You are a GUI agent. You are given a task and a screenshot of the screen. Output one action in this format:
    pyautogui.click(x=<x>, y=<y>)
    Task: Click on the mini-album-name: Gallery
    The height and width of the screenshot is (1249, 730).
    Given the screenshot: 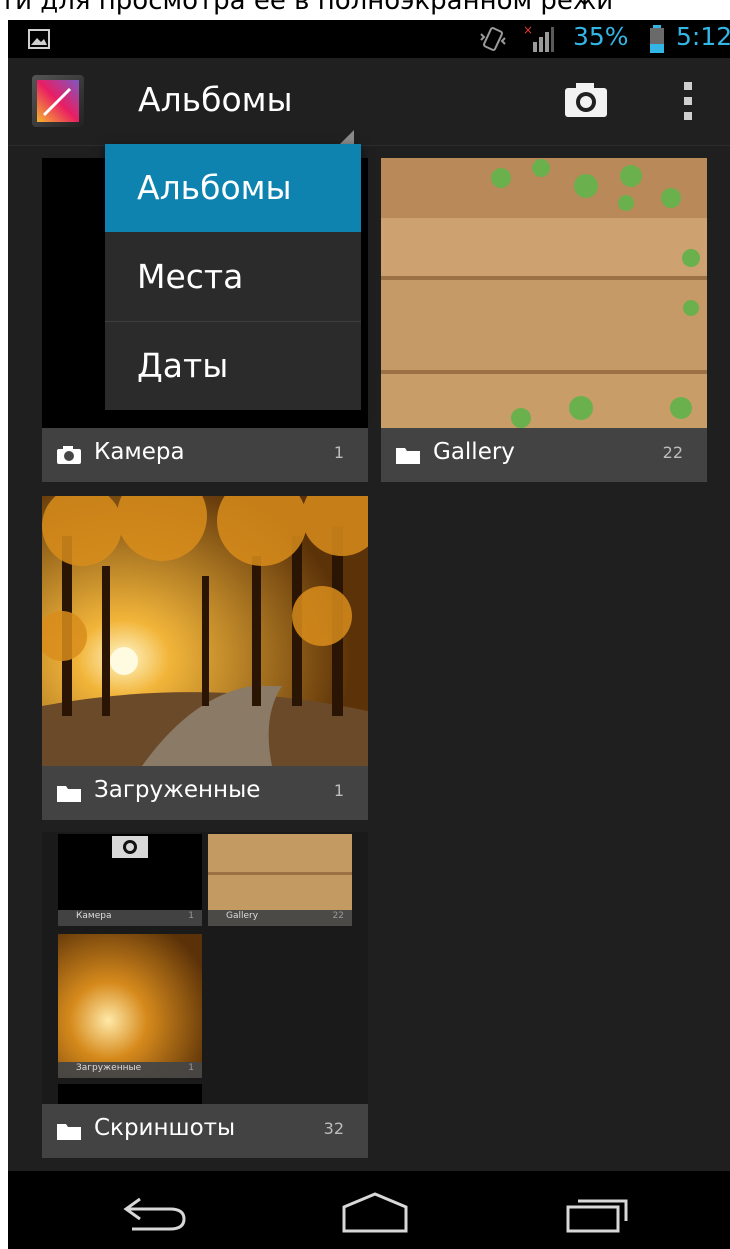 What is the action you would take?
    pyautogui.click(x=242, y=916)
    